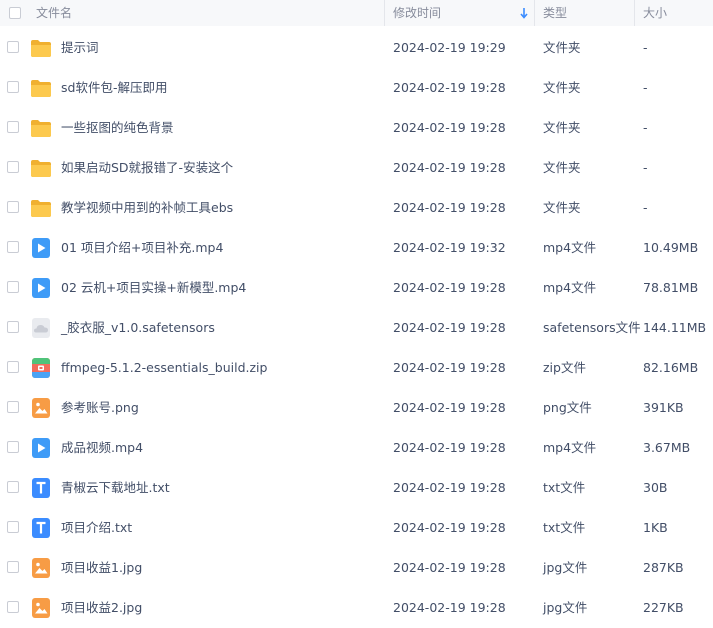 The height and width of the screenshot is (628, 713). Describe the element at coordinates (153, 288) in the screenshot. I see `file-name: 02 云机+项目实操+新模型.mp4` at that location.